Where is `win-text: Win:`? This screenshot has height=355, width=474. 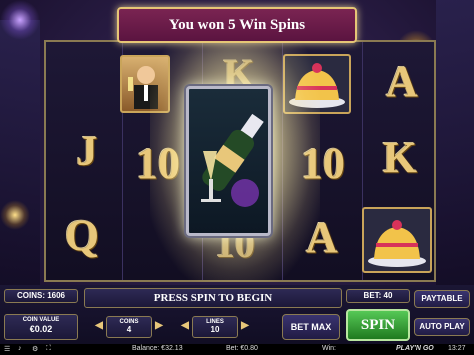 win-text: Win: is located at coordinates (329, 348).